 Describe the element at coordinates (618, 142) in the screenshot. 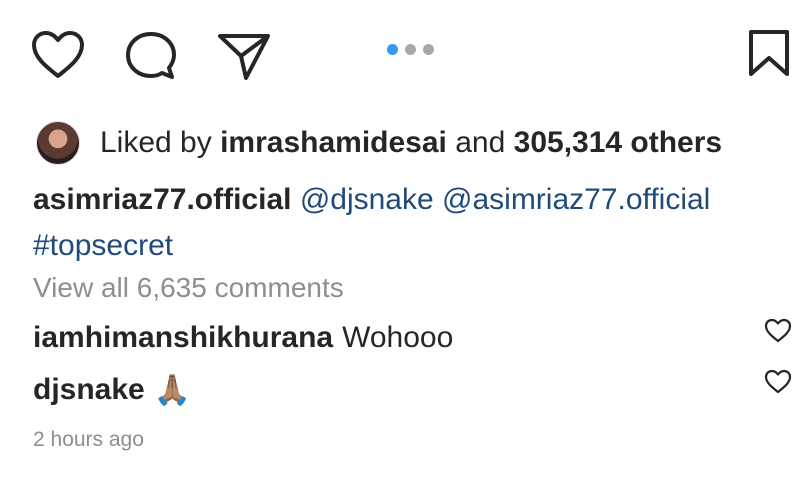

I see `likes-count: 305,314 others` at that location.